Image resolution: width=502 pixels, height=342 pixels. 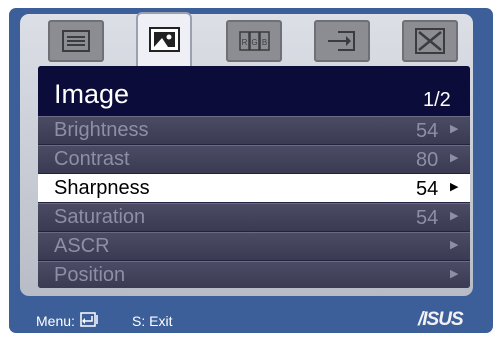 I want to click on enter-key-icon, so click(x=89, y=319).